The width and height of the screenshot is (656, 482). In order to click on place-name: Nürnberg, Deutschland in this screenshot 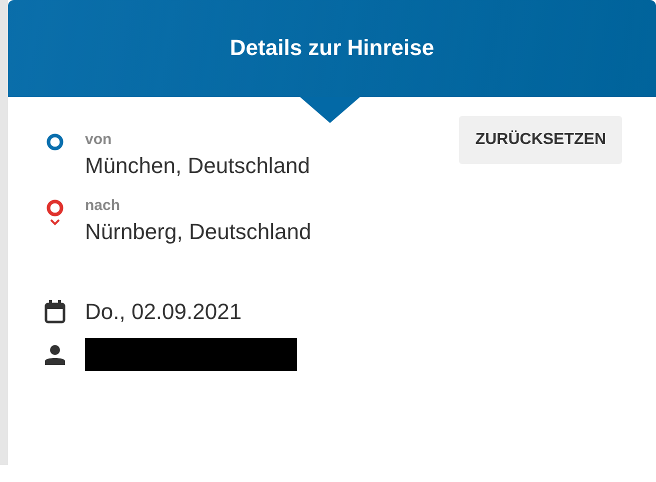, I will do `click(198, 232)`.